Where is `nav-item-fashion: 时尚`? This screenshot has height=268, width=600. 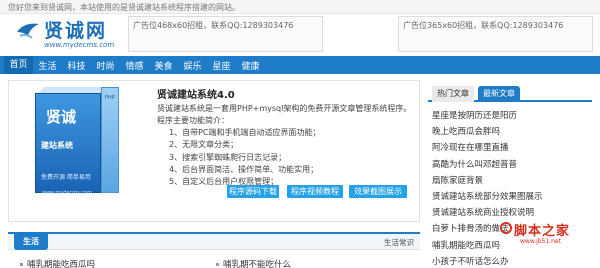
nav-item-fashion: 时尚 is located at coordinates (105, 65).